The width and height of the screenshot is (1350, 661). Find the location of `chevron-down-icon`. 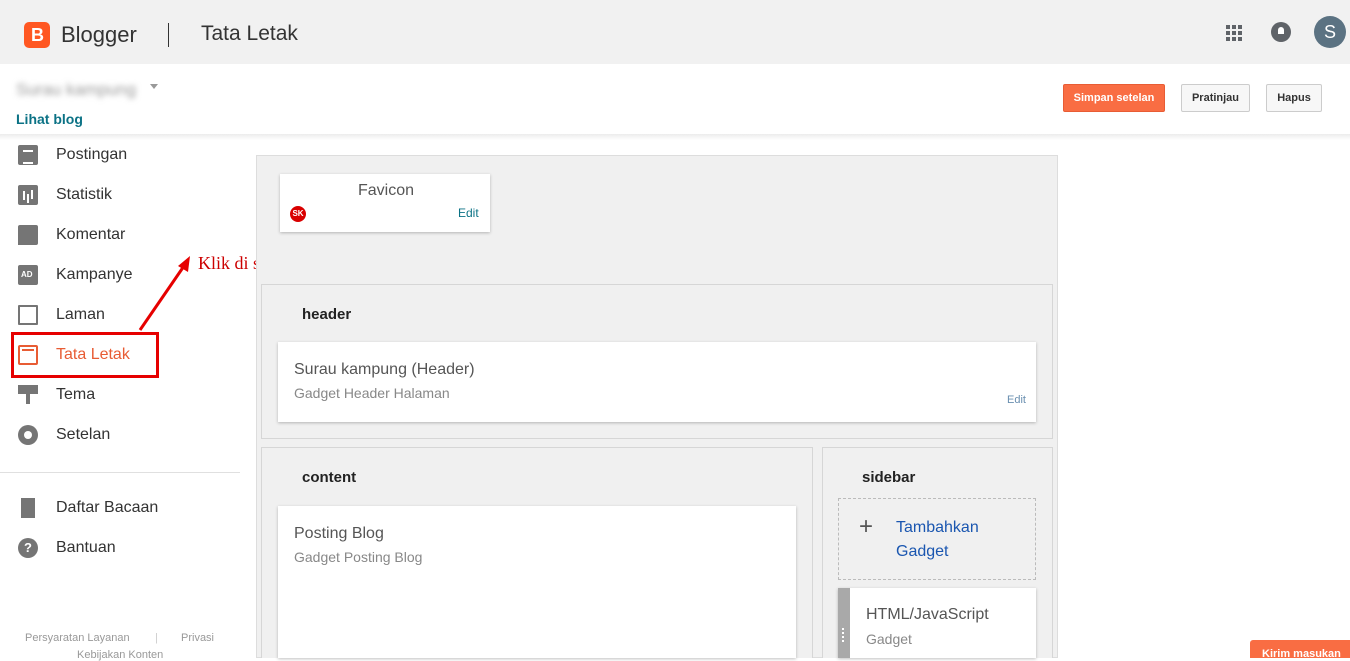

chevron-down-icon is located at coordinates (154, 86).